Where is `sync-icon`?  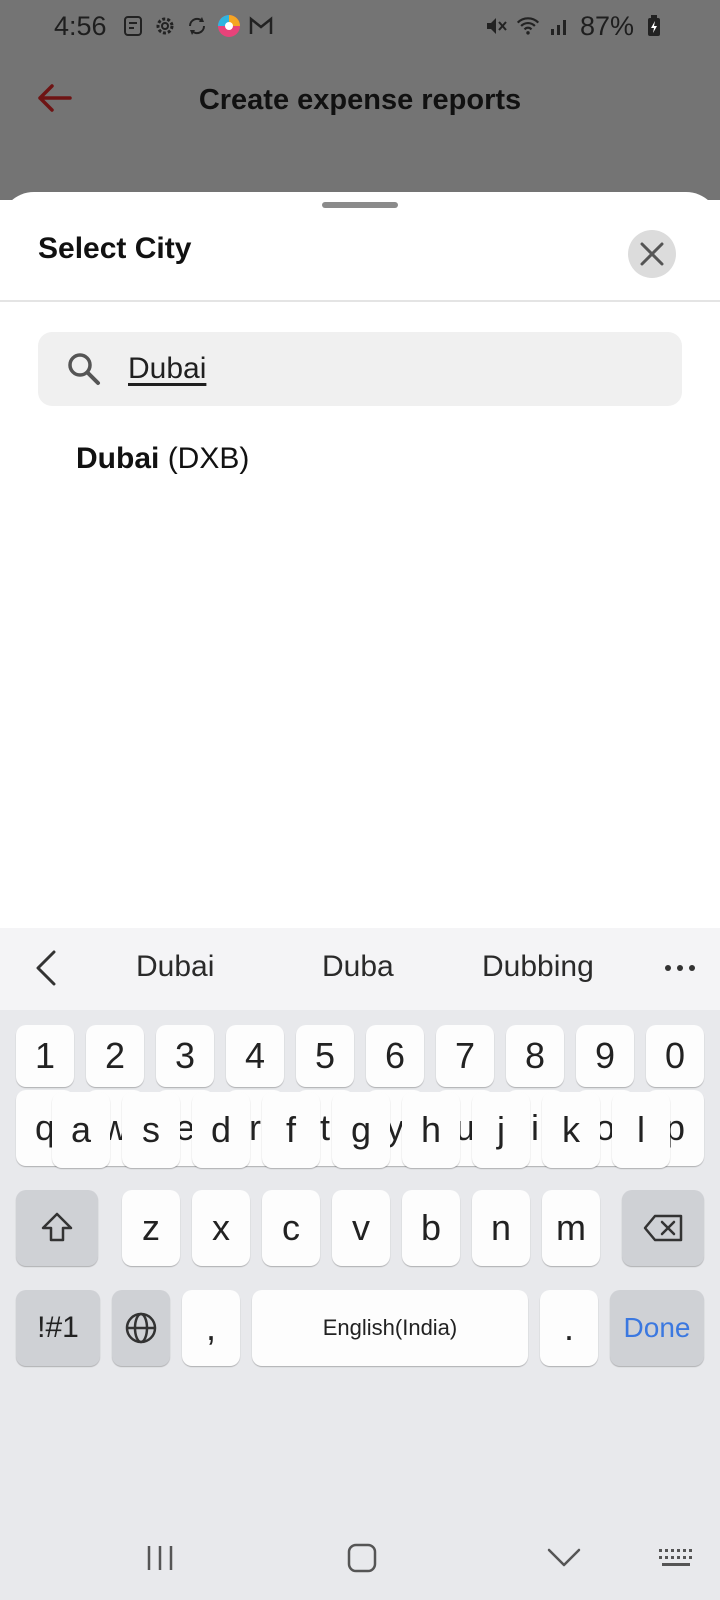
sync-icon is located at coordinates (197, 26).